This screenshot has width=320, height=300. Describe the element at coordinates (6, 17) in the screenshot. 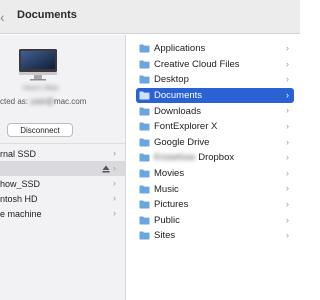

I see `back-chevron-icon: ‹` at that location.